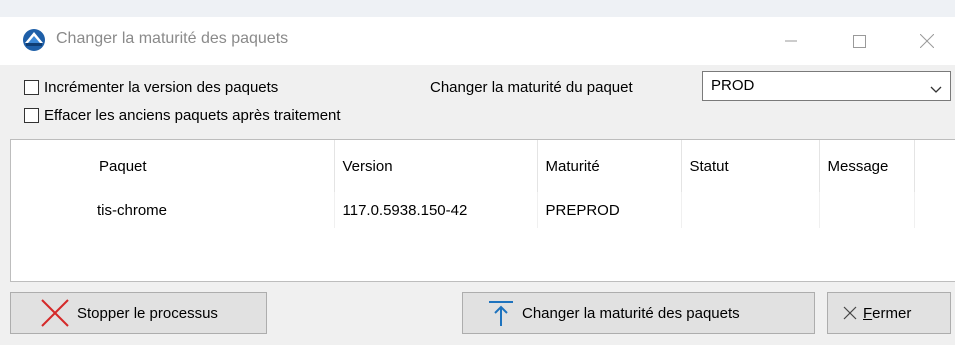  I want to click on change-maturity-button: Changer la maturité des paquets, so click(638, 313).